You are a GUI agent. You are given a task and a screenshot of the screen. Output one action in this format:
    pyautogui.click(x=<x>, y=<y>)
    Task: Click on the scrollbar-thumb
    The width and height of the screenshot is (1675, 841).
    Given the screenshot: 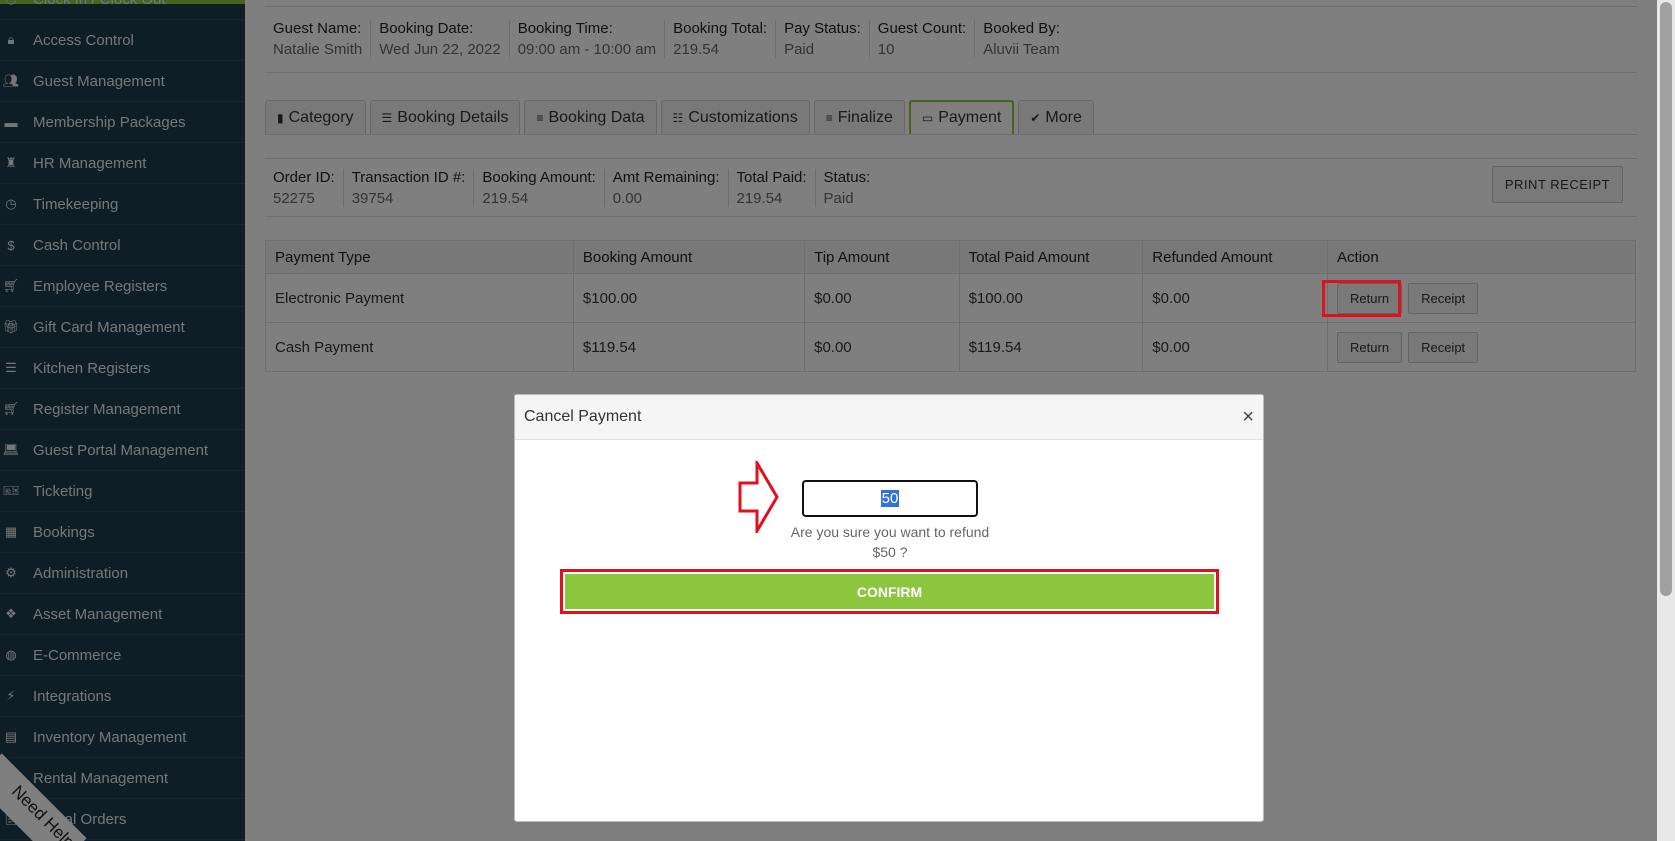 What is the action you would take?
    pyautogui.click(x=1666, y=299)
    